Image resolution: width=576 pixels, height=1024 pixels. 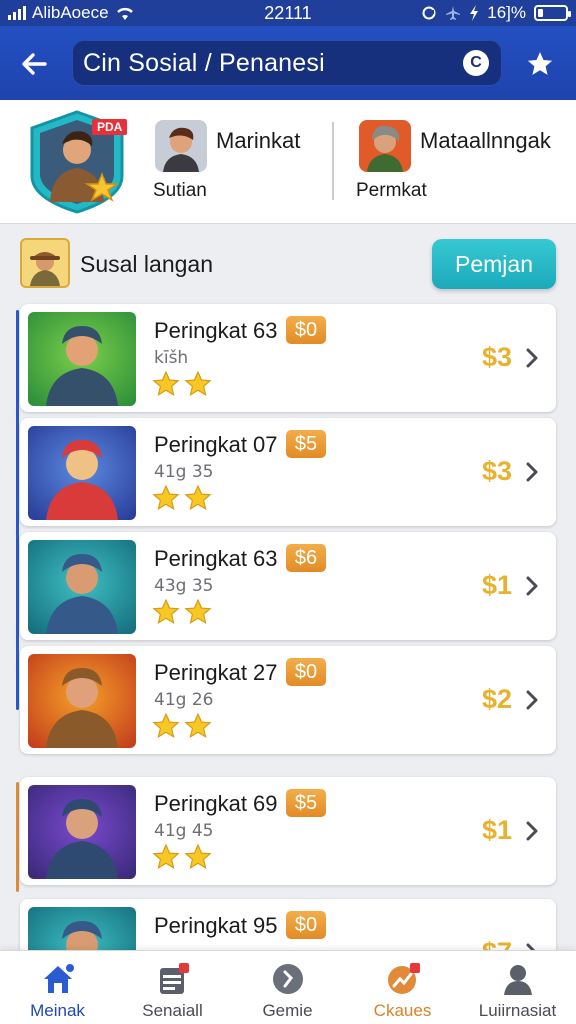 What do you see at coordinates (288, 472) in the screenshot?
I see `list-item: Peringkat 07 $5 41g 35 $3` at bounding box center [288, 472].